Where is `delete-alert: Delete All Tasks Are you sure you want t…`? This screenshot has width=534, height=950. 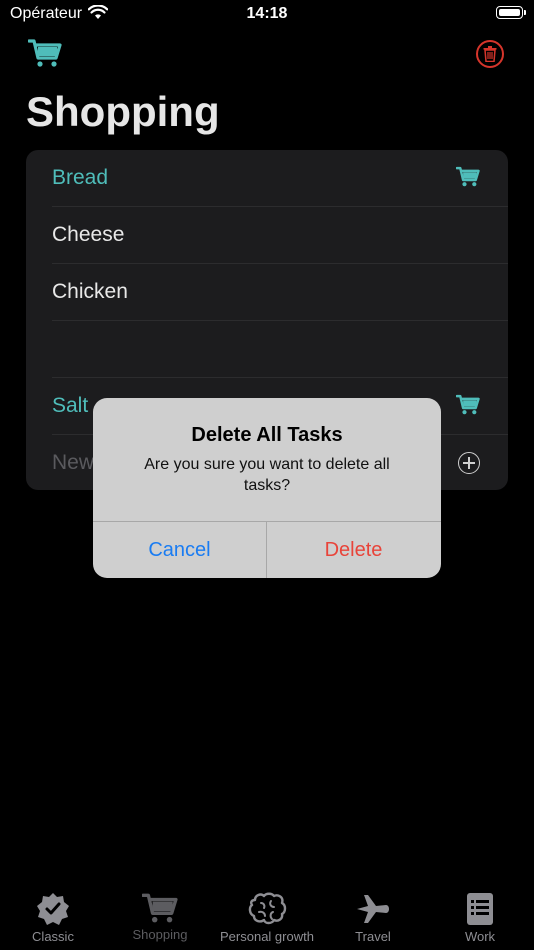
delete-alert: Delete All Tasks Are you sure you want t… is located at coordinates (267, 488).